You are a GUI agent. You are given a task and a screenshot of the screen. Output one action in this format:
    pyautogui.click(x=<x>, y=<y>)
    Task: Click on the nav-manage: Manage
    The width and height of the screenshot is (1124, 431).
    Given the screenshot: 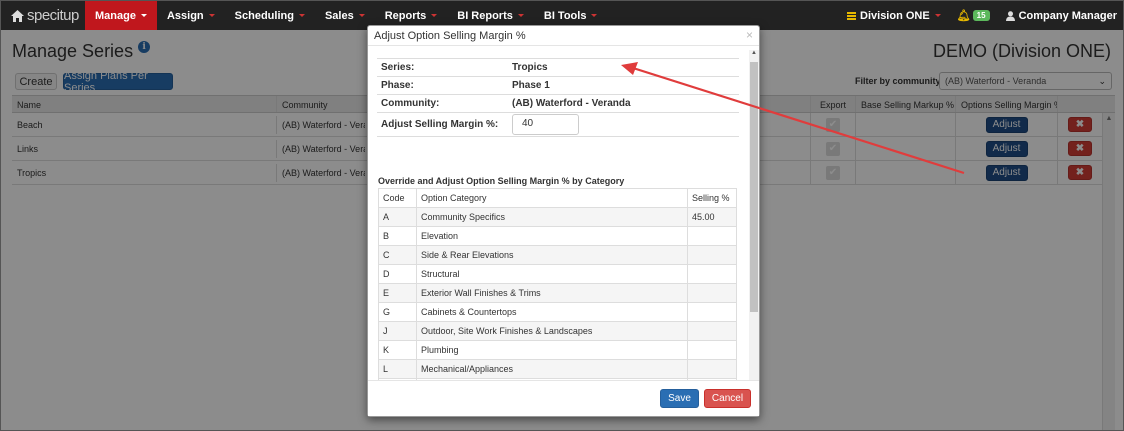 What is the action you would take?
    pyautogui.click(x=121, y=15)
    